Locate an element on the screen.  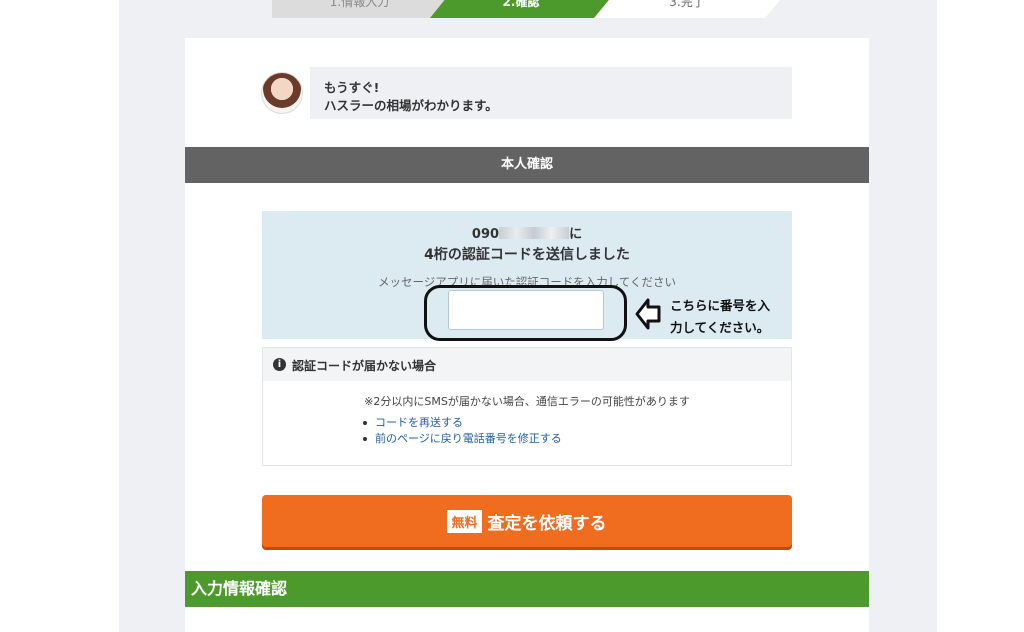
phone-number-line: 090 に is located at coordinates (527, 232).